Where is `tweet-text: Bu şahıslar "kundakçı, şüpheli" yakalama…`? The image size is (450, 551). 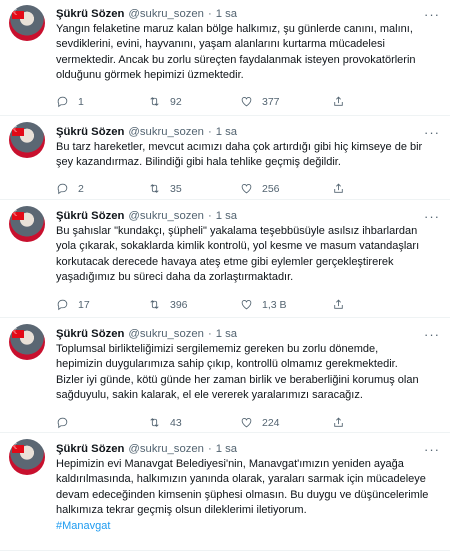 tweet-text: Bu şahıslar "kundakçı, şüpheli" yakalama… is located at coordinates (238, 254).